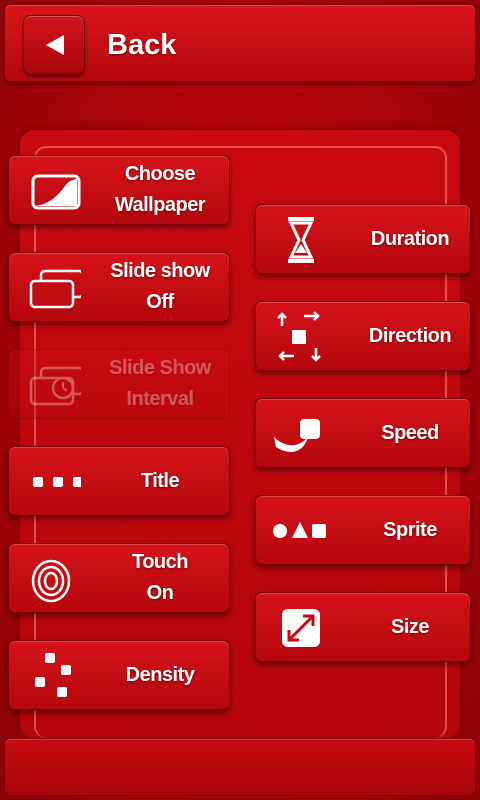 The image size is (480, 800). I want to click on timer-icon, so click(55, 386).